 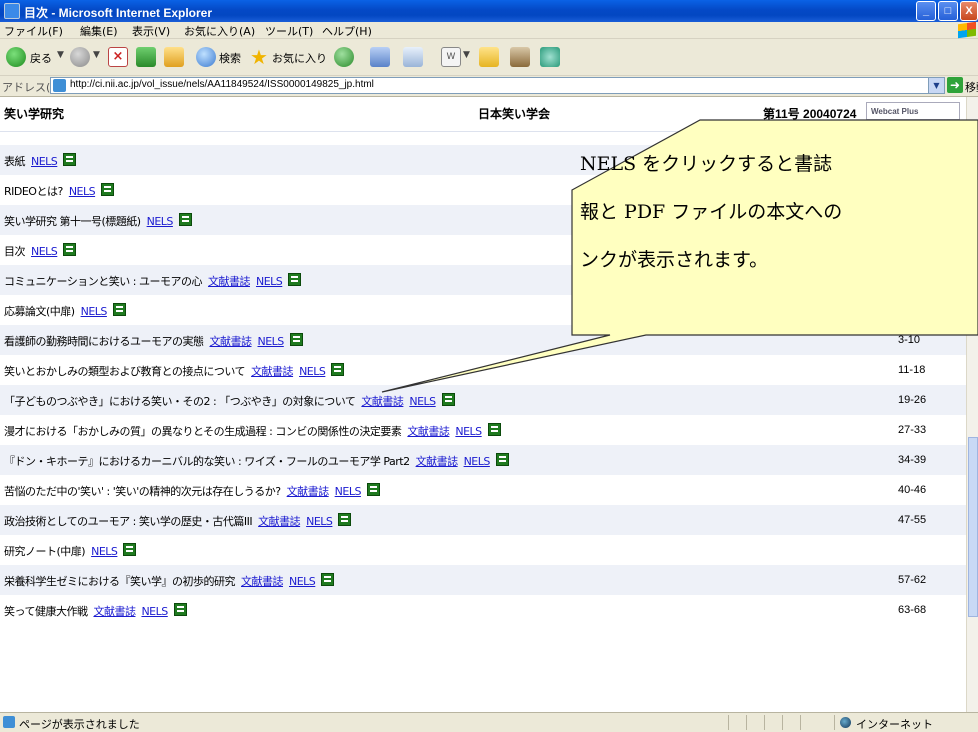 I want to click on page-icon, so click(x=59, y=85).